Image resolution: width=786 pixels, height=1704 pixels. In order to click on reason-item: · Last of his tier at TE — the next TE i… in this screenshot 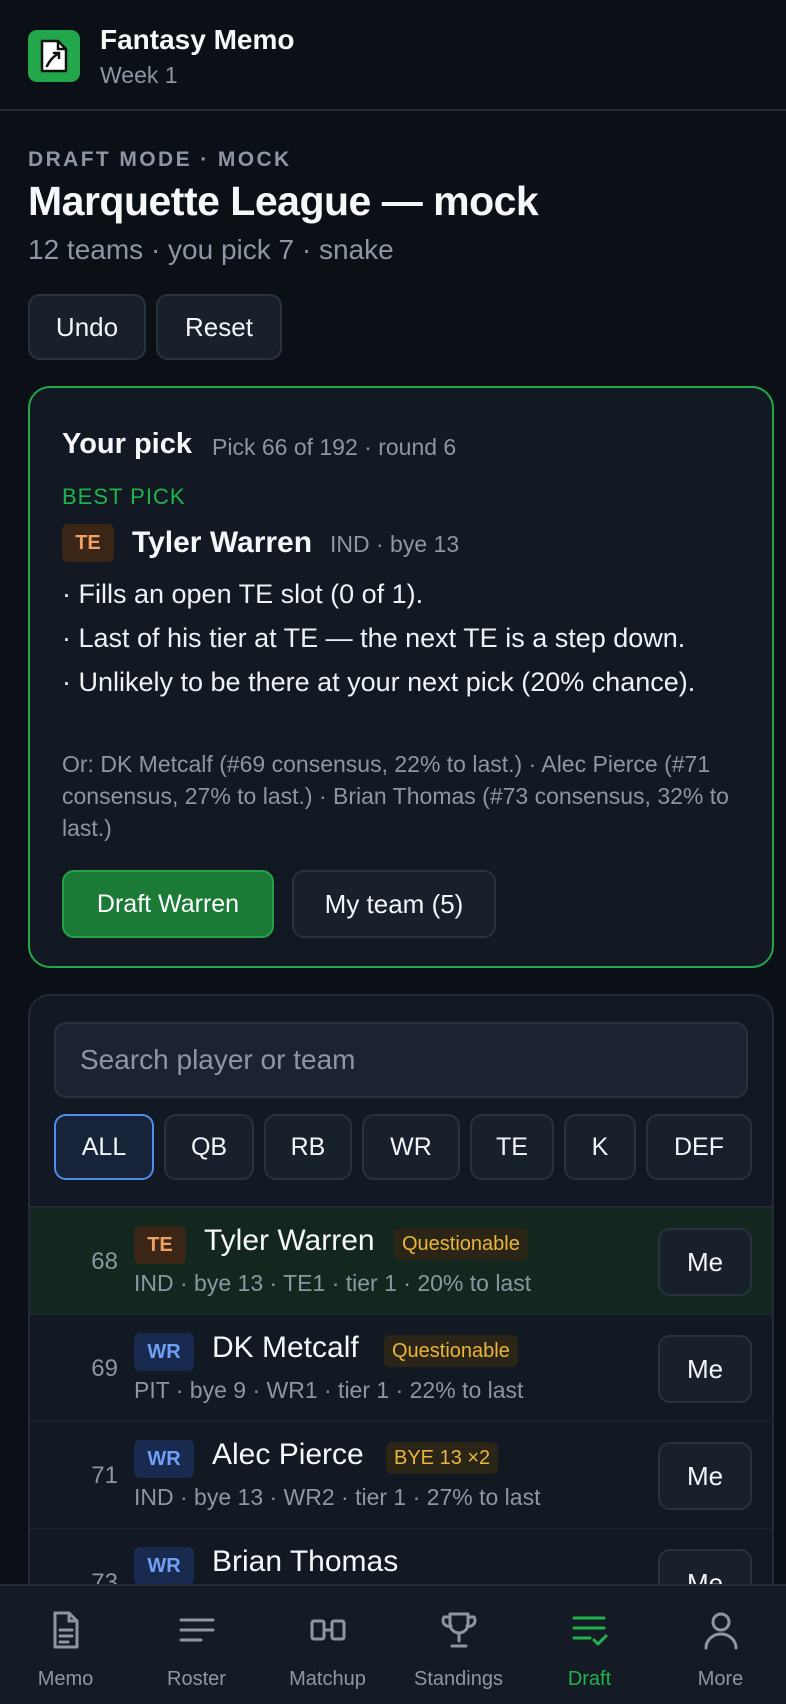, I will do `click(374, 638)`.